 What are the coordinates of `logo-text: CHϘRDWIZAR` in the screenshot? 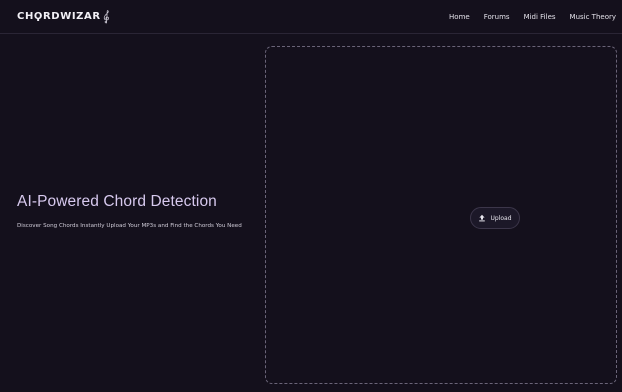 It's located at (59, 16).